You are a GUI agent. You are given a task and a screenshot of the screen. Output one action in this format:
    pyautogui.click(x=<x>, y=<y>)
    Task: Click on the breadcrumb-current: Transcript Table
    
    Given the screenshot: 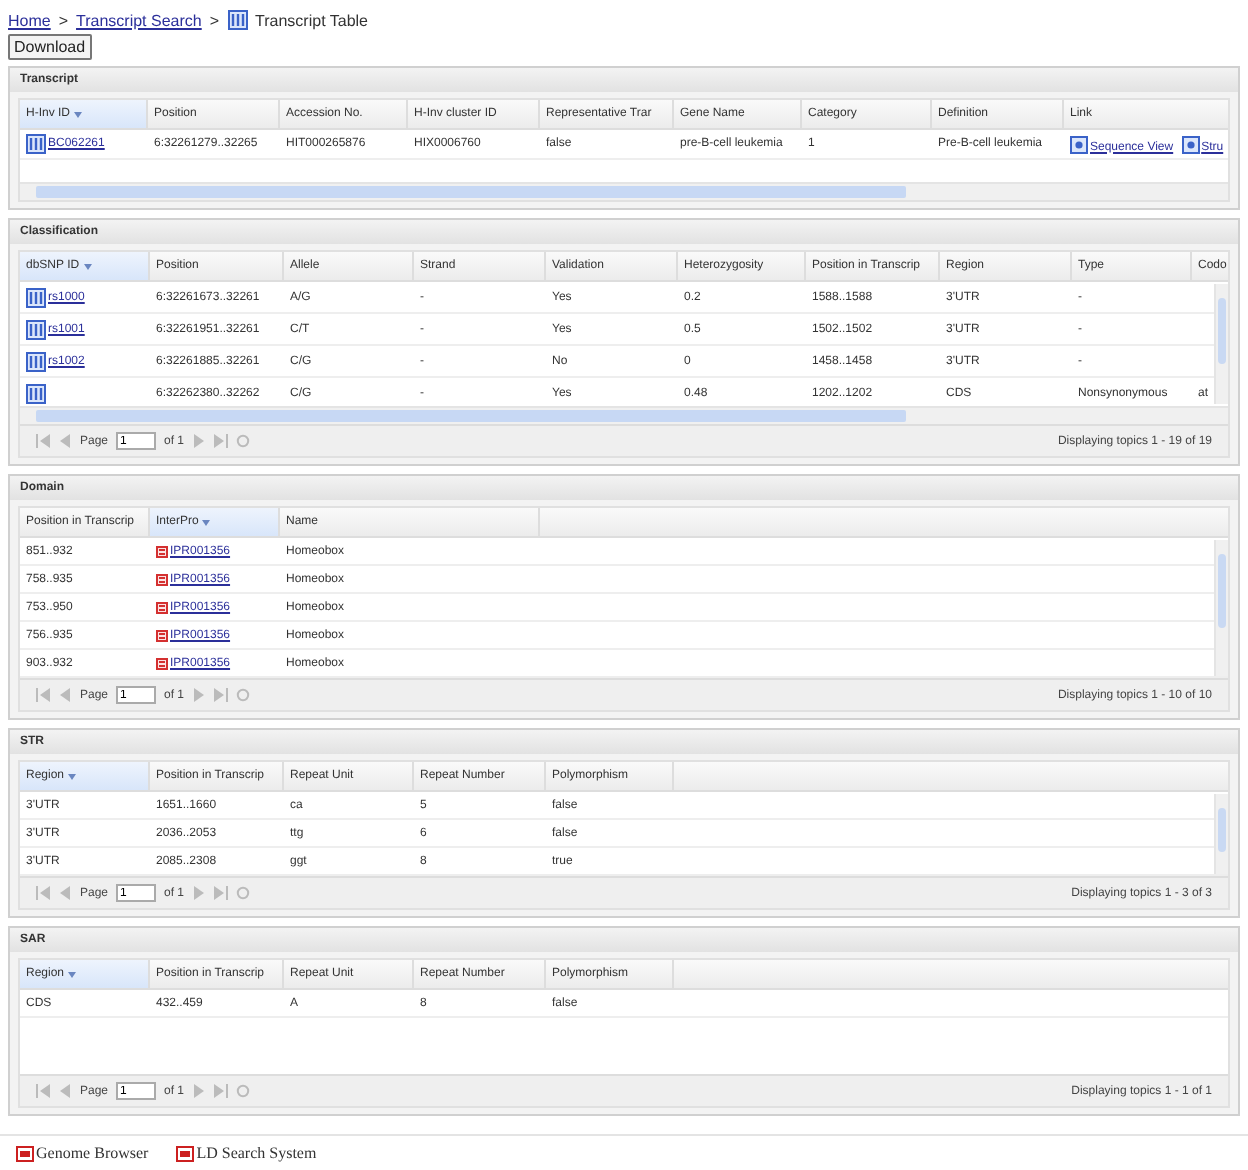 What is the action you would take?
    pyautogui.click(x=311, y=20)
    